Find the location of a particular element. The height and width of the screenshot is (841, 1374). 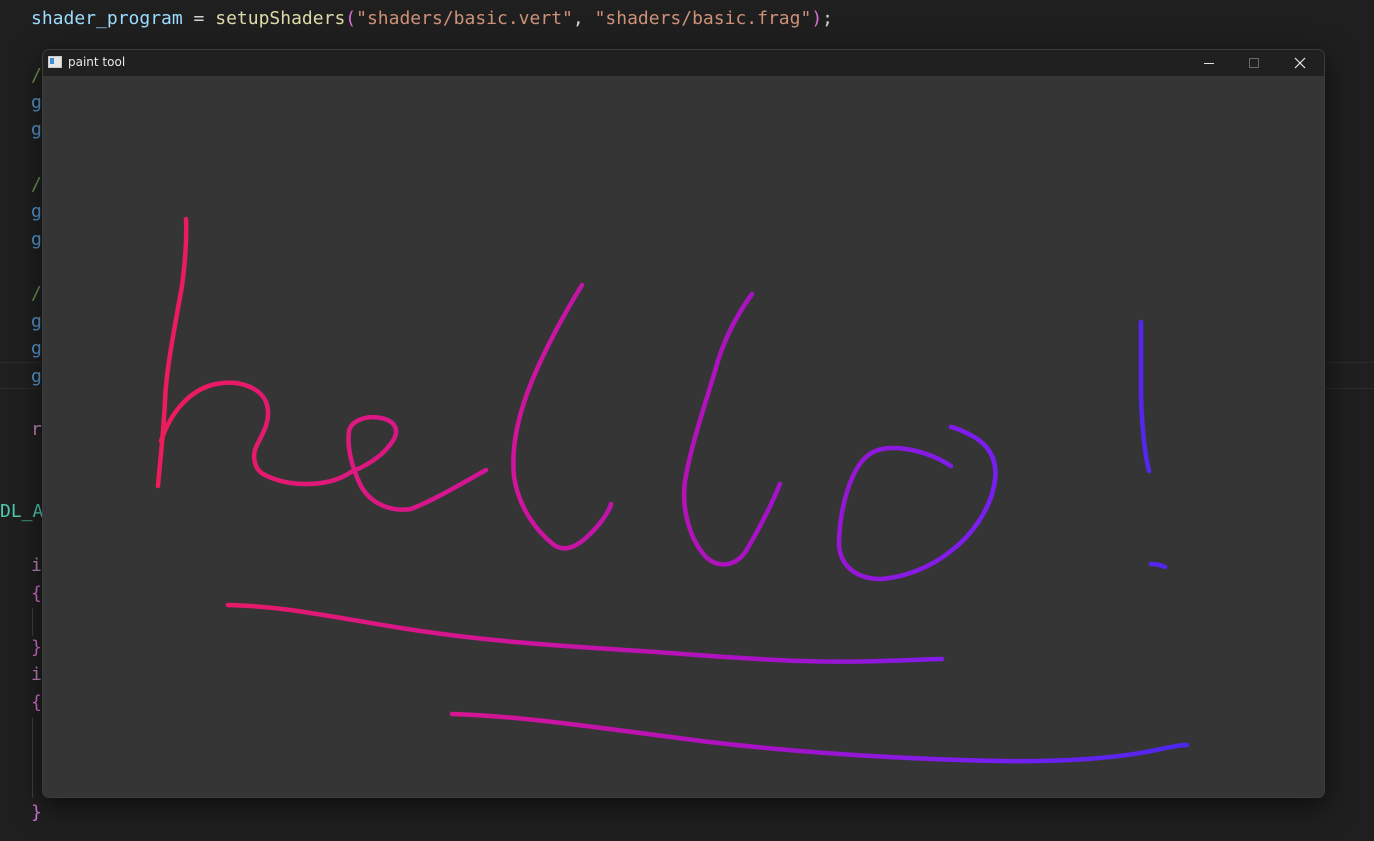

code-token-semicolon: ; is located at coordinates (827, 18).